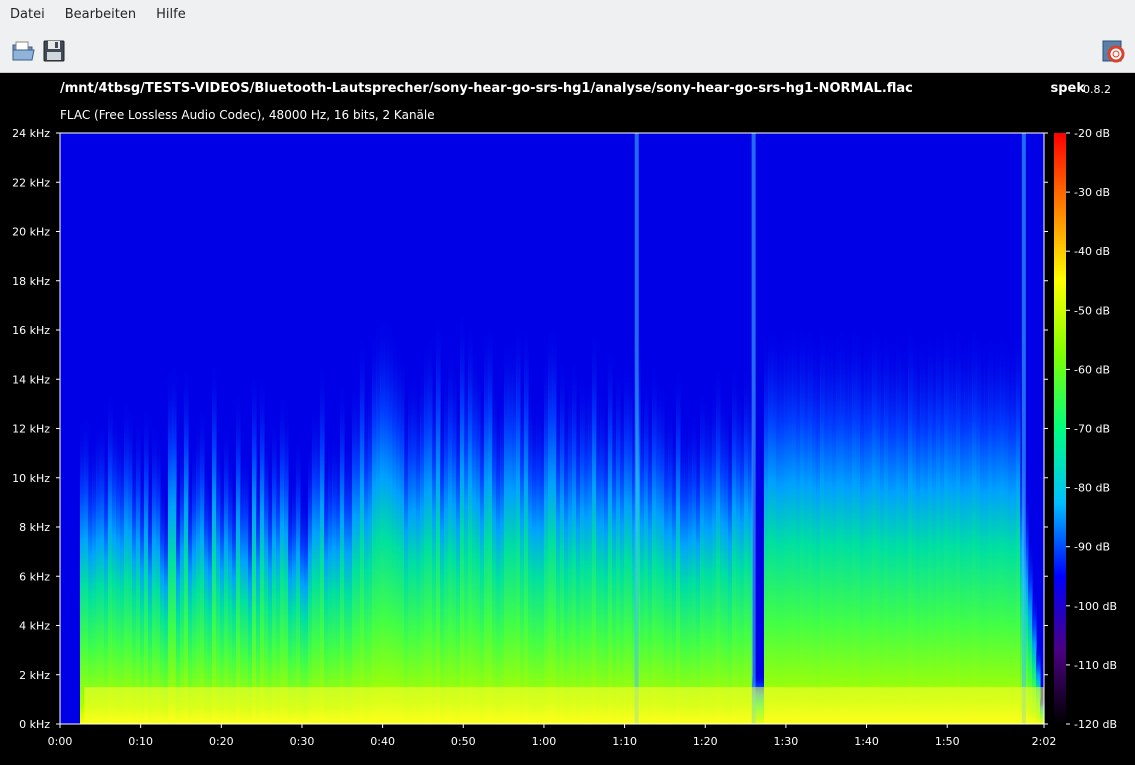 The height and width of the screenshot is (765, 1135). I want to click on save-icon, so click(54, 51).